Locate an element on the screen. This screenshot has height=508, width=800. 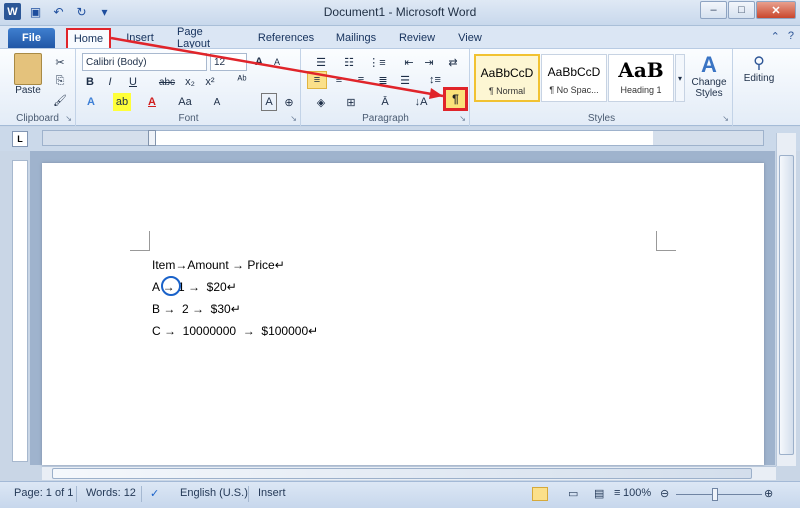
annotation-arrow is located at coordinates (277, 67).